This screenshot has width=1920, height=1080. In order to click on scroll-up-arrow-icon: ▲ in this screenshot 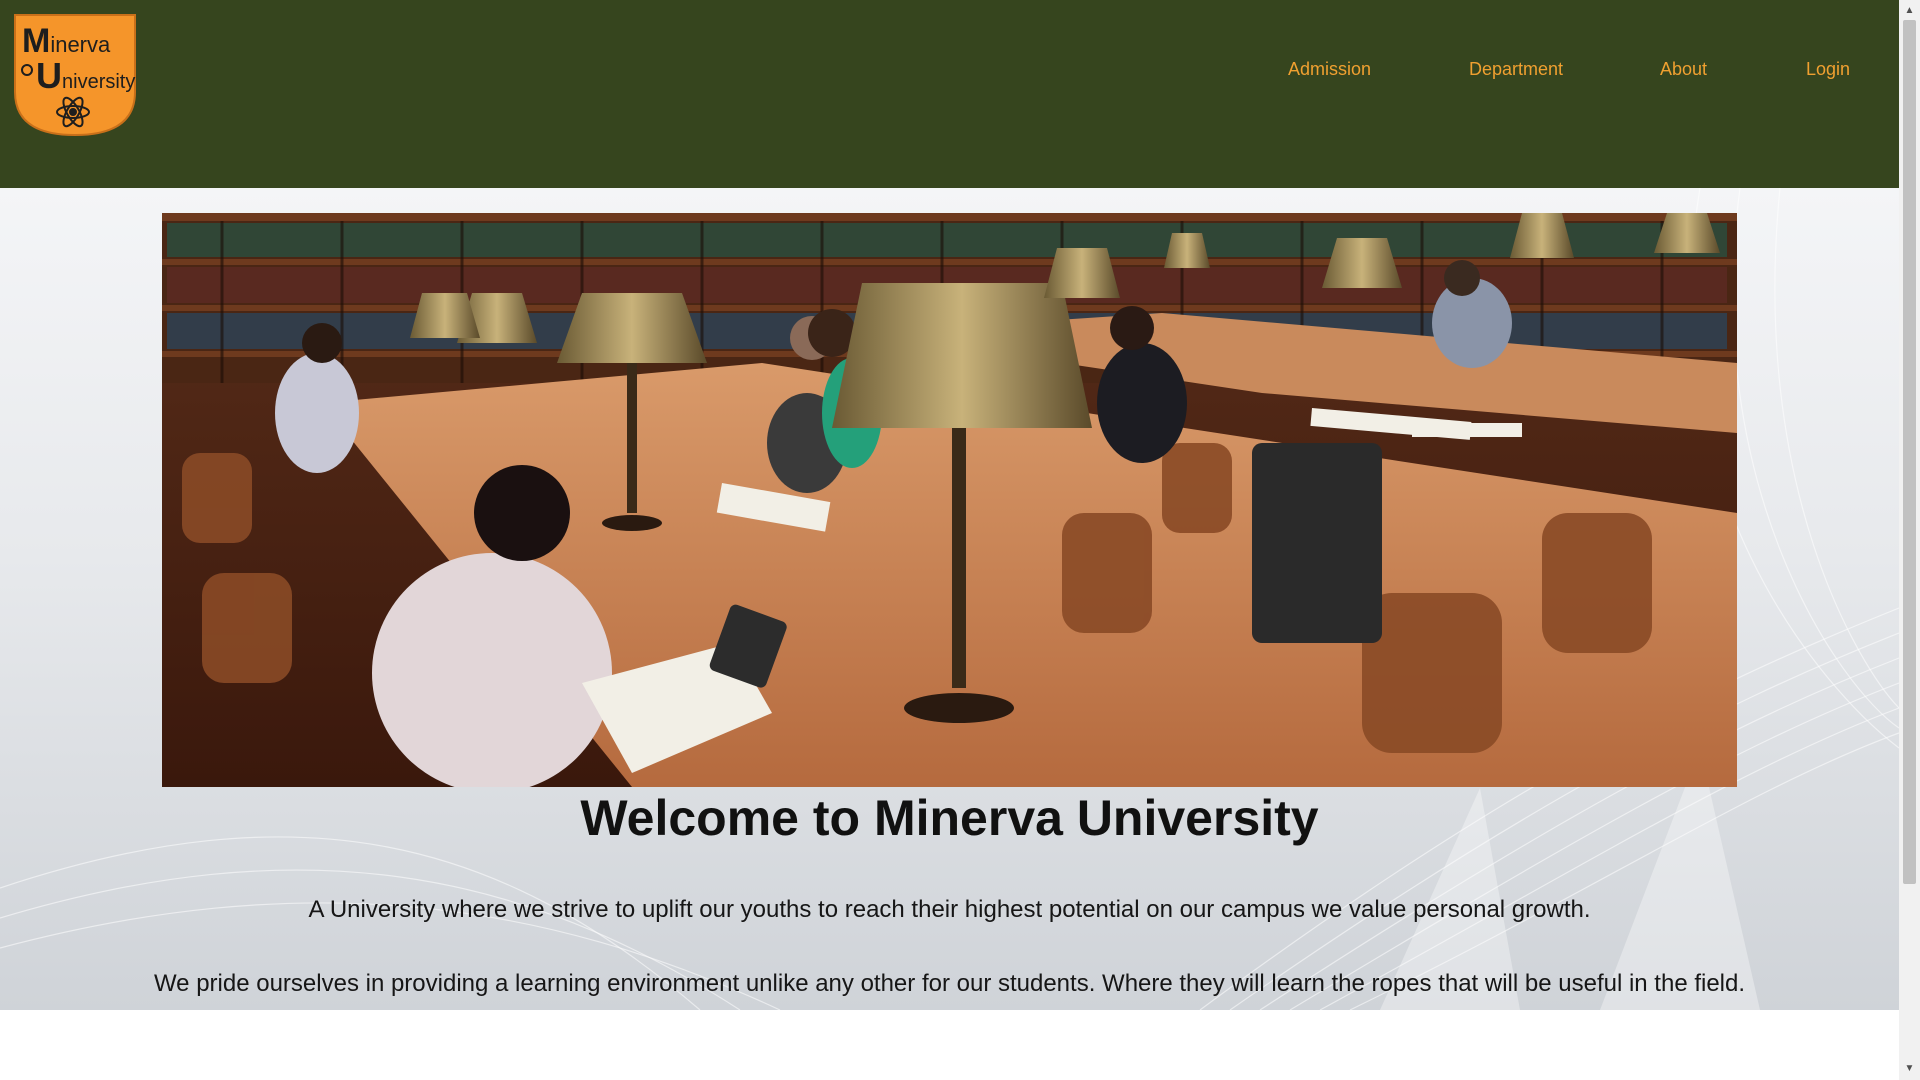, I will do `click(1909, 11)`.